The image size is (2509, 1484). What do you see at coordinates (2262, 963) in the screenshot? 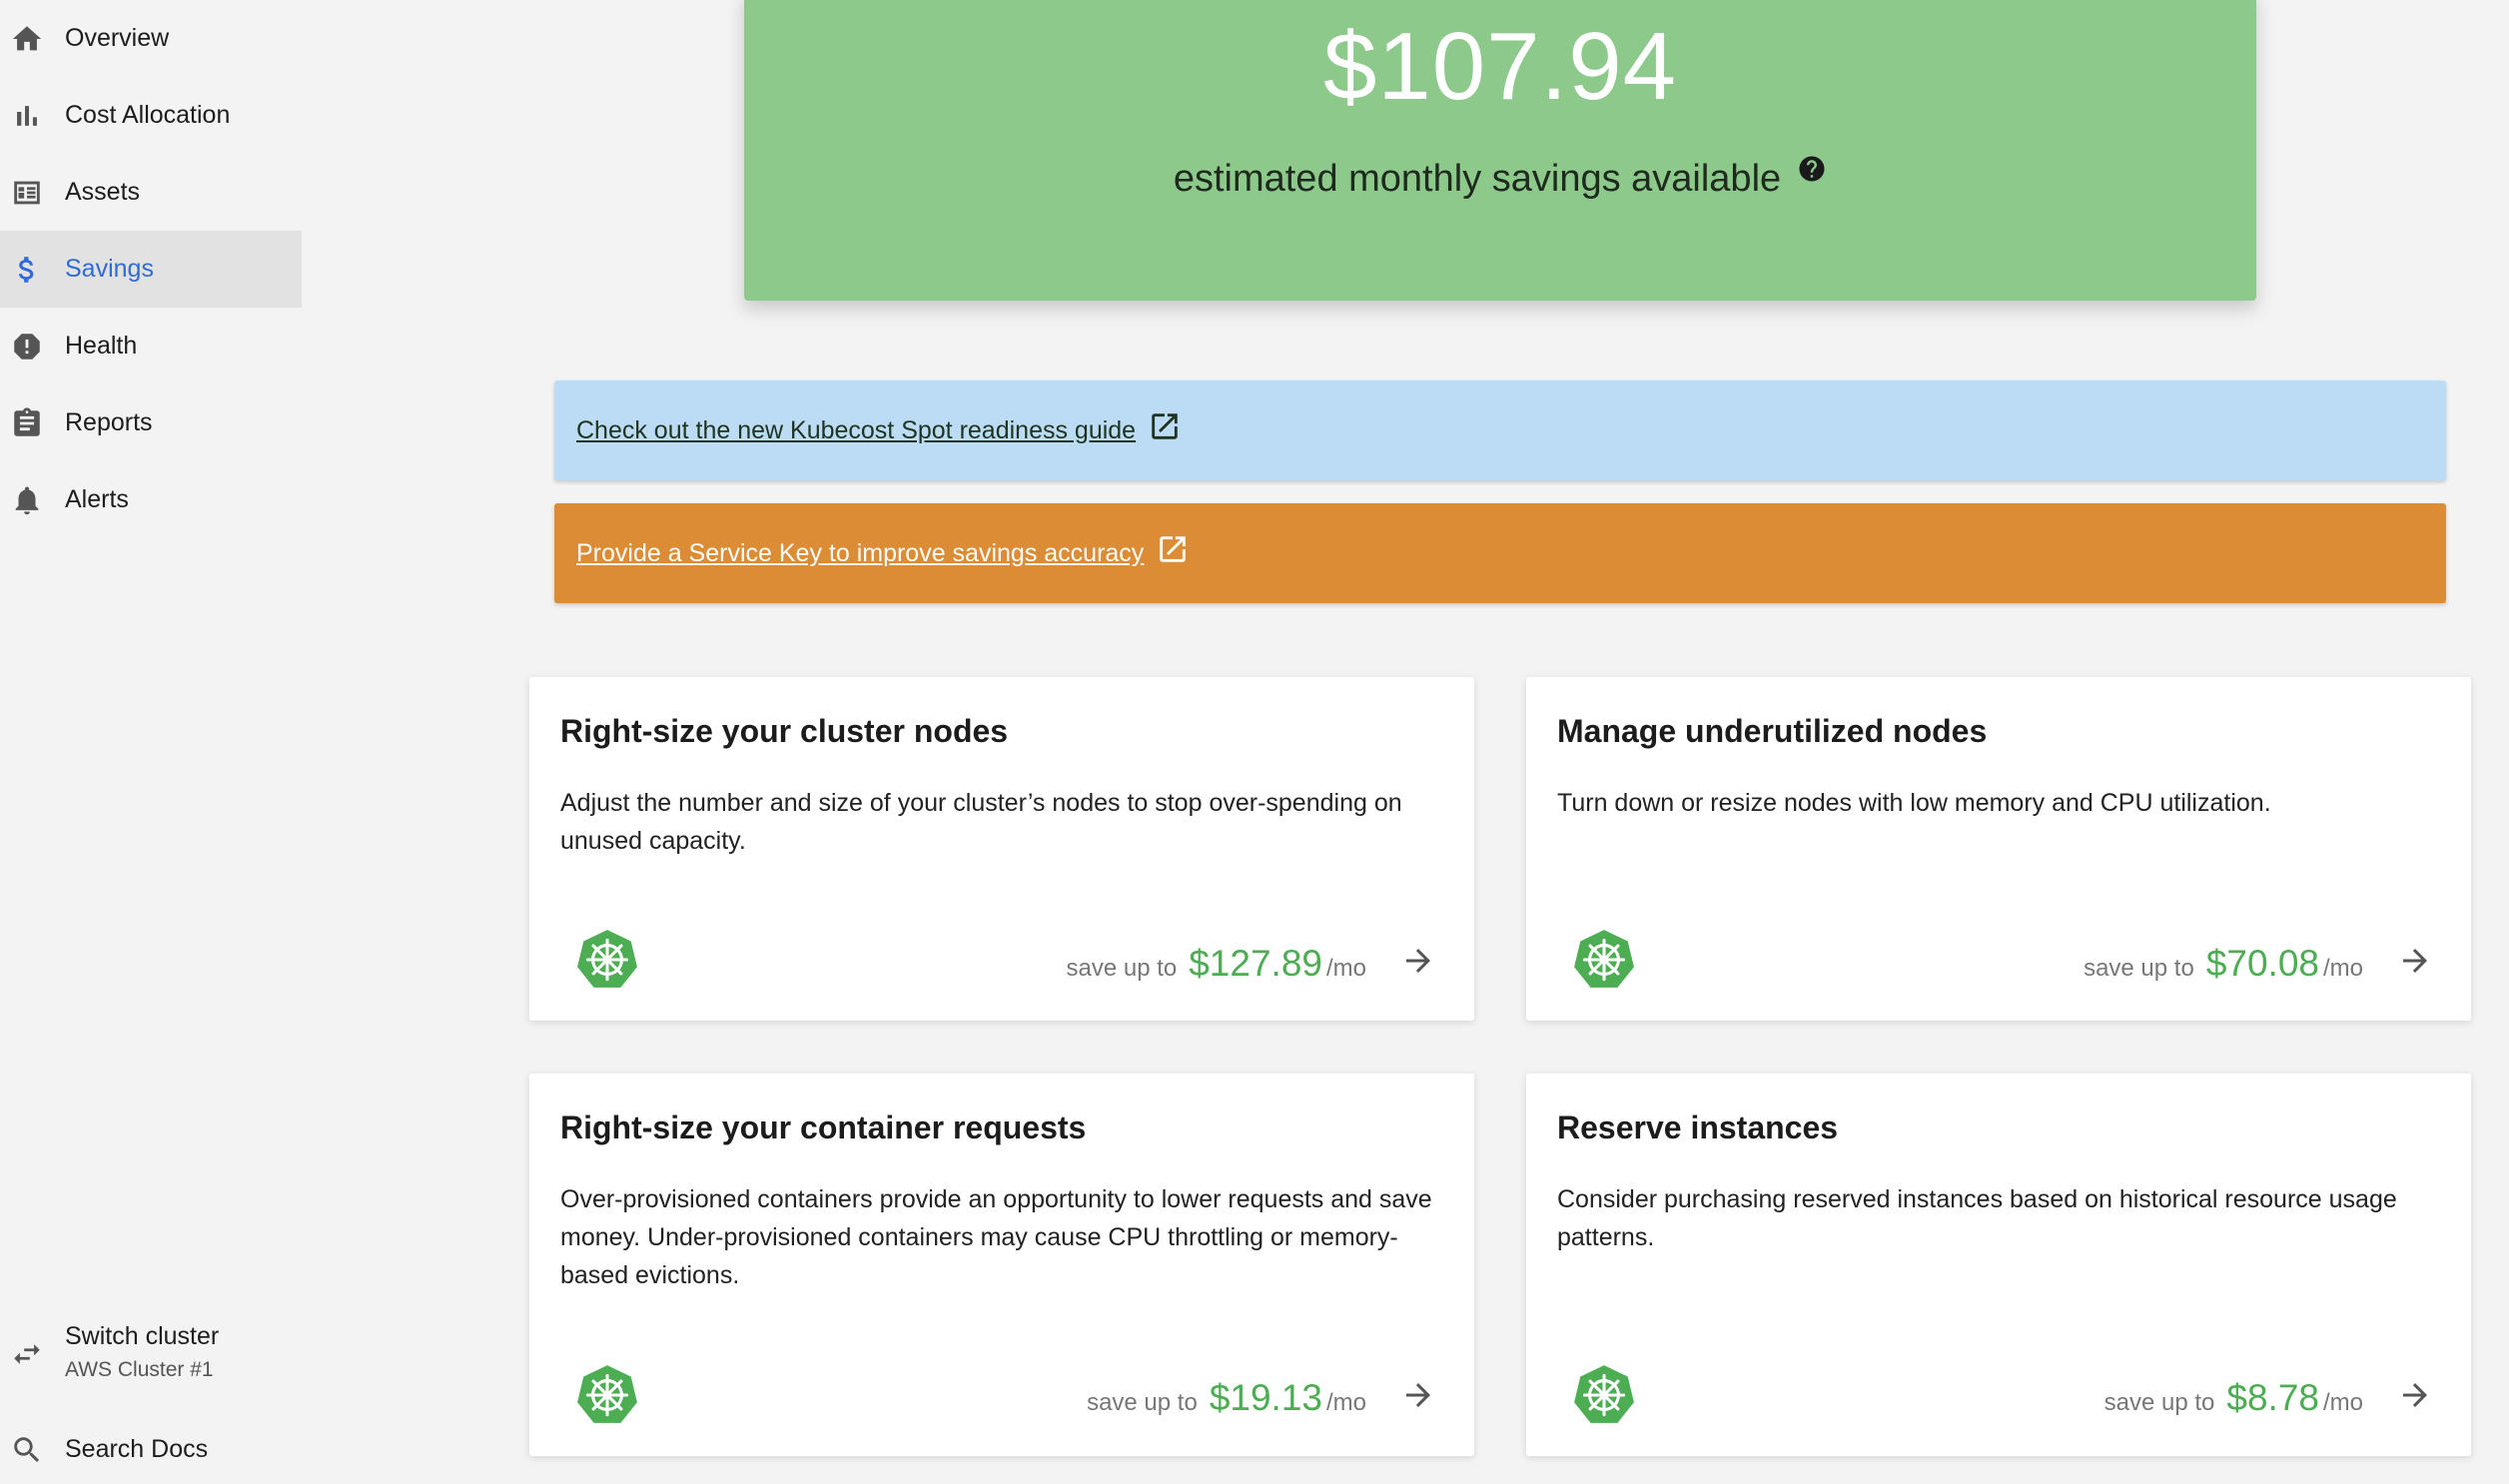
I see `savings-amount: $70.08` at bounding box center [2262, 963].